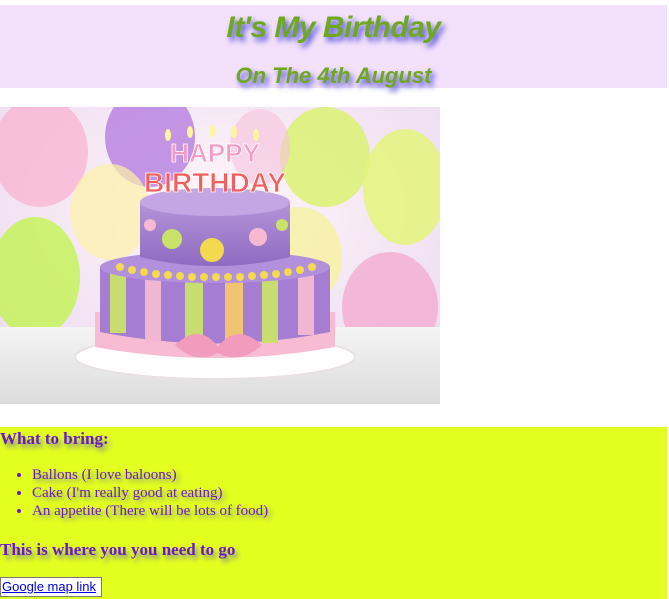  What do you see at coordinates (215, 182) in the screenshot?
I see `svg-text: BIRTHDAY` at bounding box center [215, 182].